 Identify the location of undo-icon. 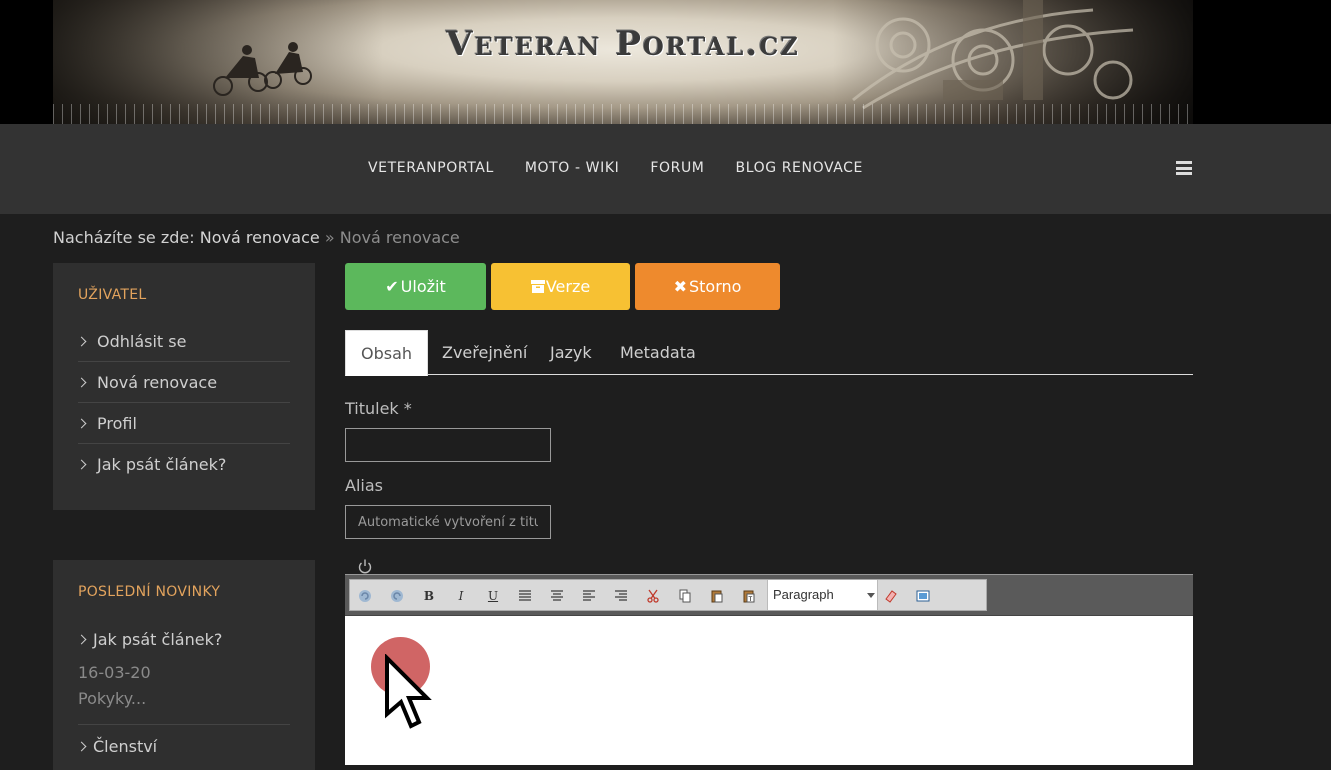
(365, 596).